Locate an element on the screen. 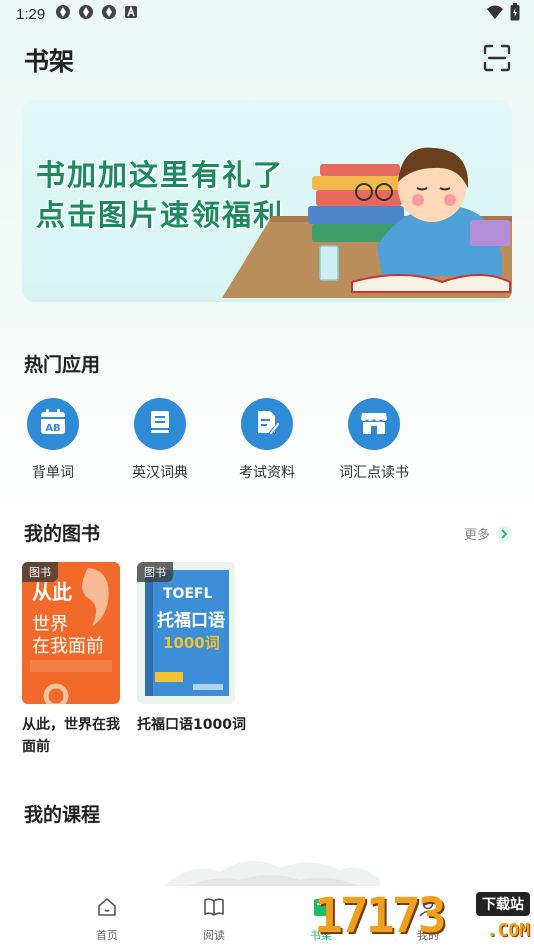  book-title: 从此，世界在我面前 is located at coordinates (71, 736).